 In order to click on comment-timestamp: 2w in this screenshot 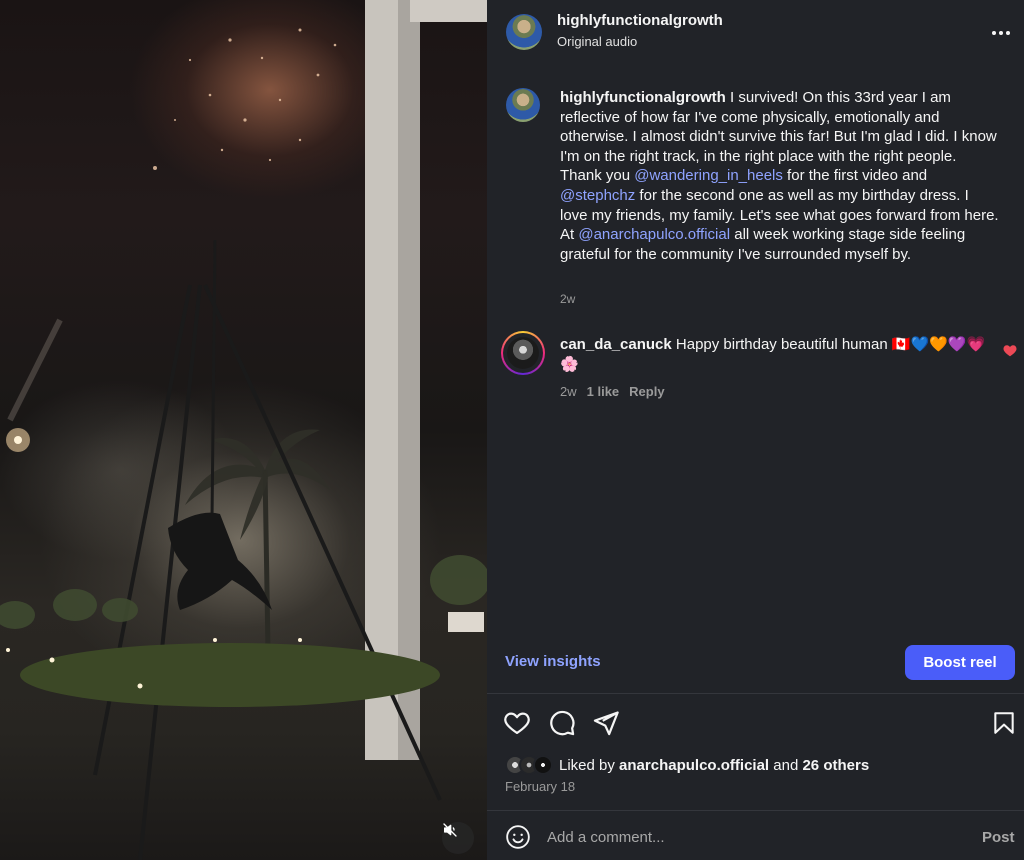, I will do `click(568, 391)`.